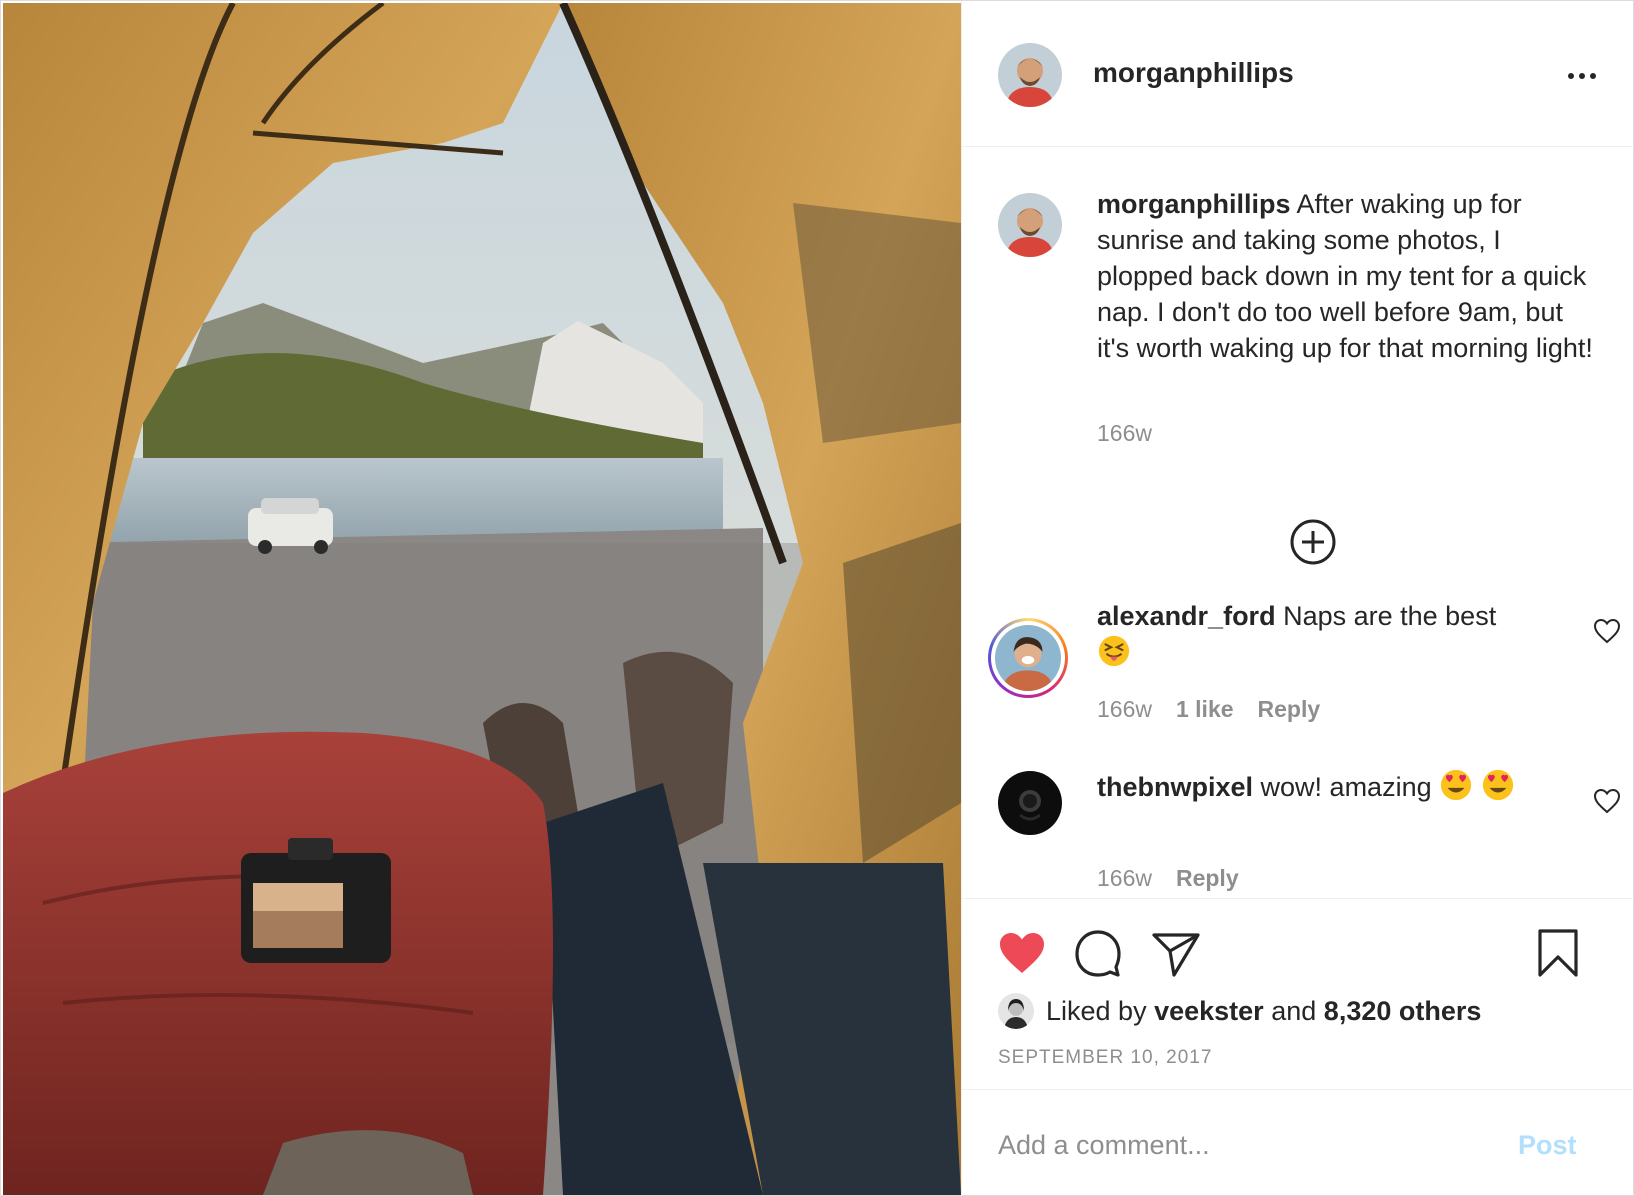  What do you see at coordinates (1175, 787) in the screenshot?
I see `comment-username: thebnwpixel` at bounding box center [1175, 787].